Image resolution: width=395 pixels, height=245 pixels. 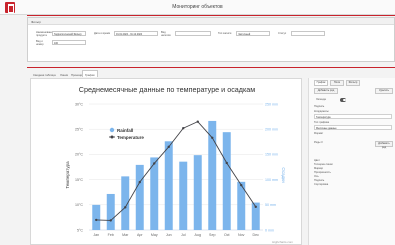 What do you see at coordinates (40, 43) in the screenshot?
I see `filter-label-number: Вид и номер` at bounding box center [40, 43].